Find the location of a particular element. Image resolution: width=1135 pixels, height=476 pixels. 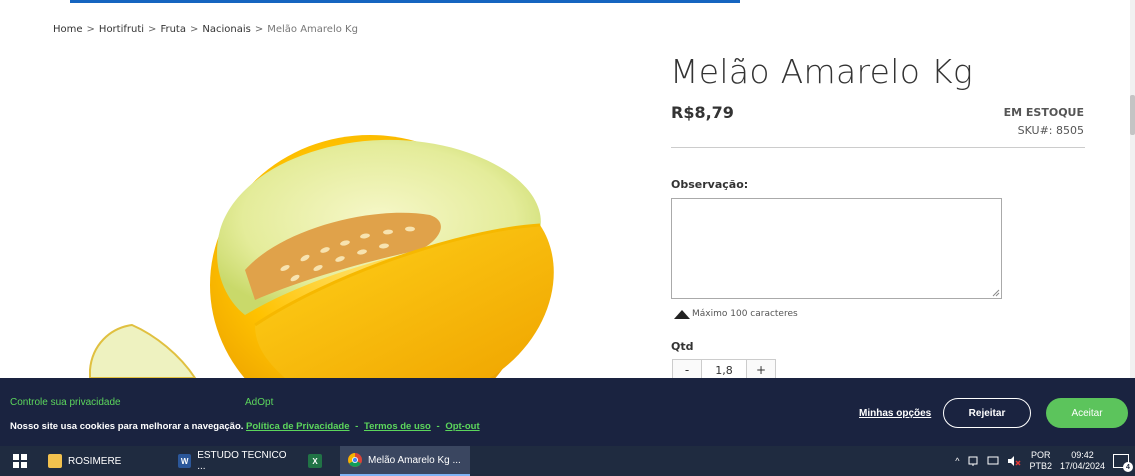

page-scrollbar is located at coordinates (1132, 189).